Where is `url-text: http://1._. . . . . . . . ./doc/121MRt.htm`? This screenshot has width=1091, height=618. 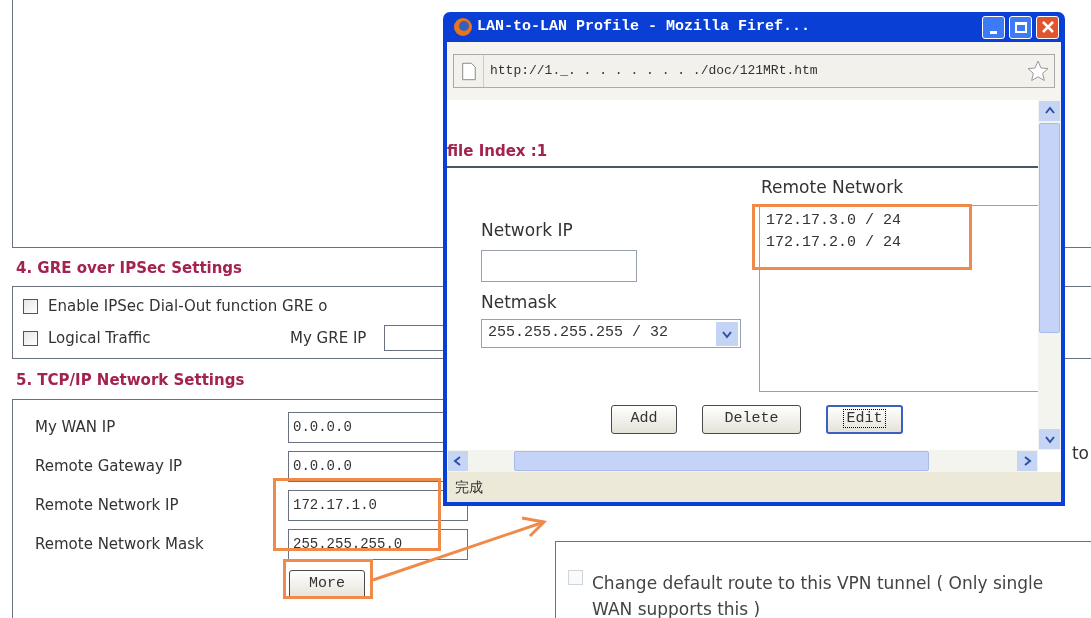 url-text: http://1._. . . . . . . . ./doc/121MRt.htm is located at coordinates (654, 71).